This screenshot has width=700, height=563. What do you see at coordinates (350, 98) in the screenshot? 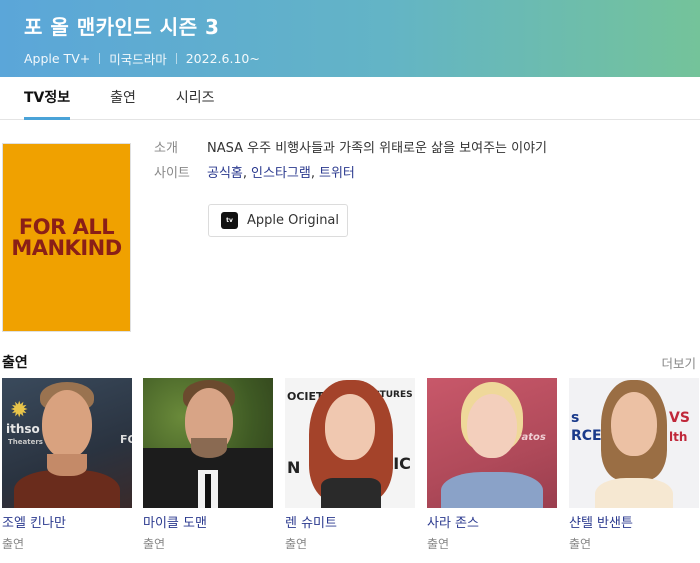
I see `tab-bar: TV정보 출연 시리즈` at bounding box center [350, 98].